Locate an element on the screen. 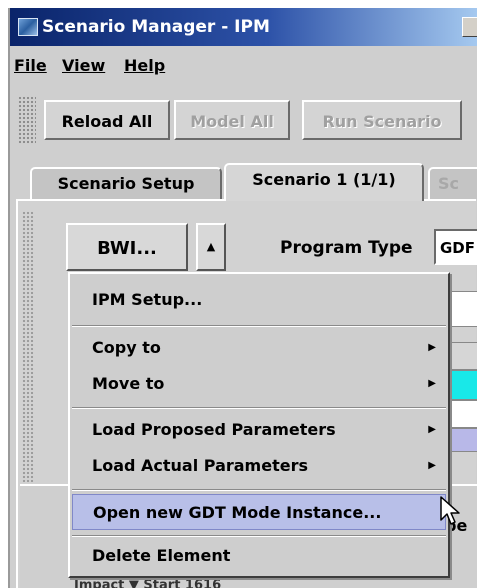 The image size is (477, 588). program-type-label: Program Type is located at coordinates (346, 248).